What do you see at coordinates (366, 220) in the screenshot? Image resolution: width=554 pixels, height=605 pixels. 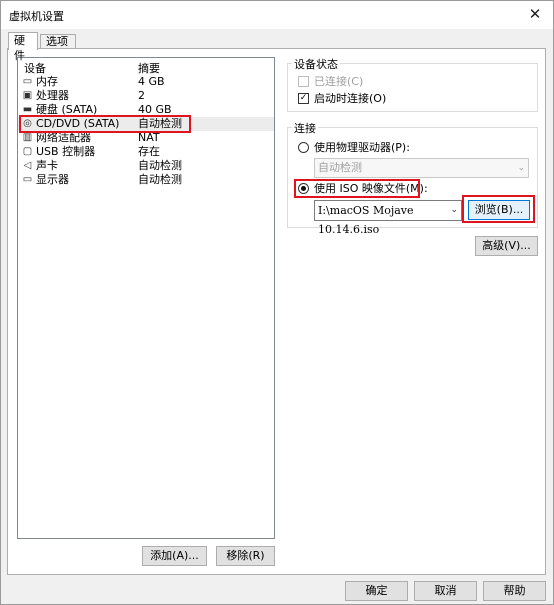 I see `iso-path-value: I:\macOS Mojave 10.14.6.iso` at bounding box center [366, 220].